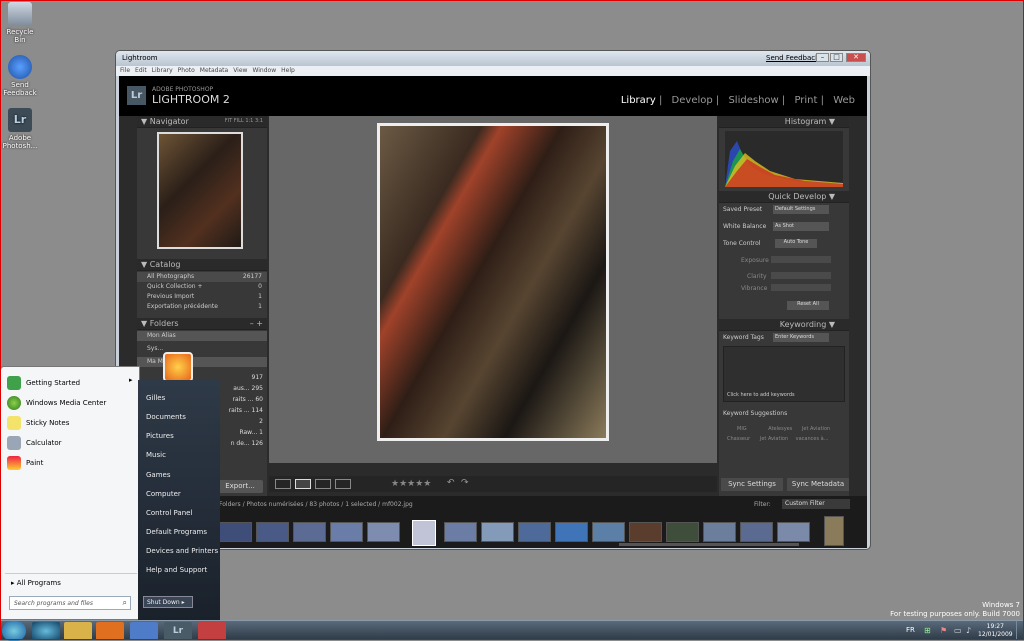 The width and height of the screenshot is (1024, 641). I want to click on clock: 19:27 12/01/2009, so click(995, 631).